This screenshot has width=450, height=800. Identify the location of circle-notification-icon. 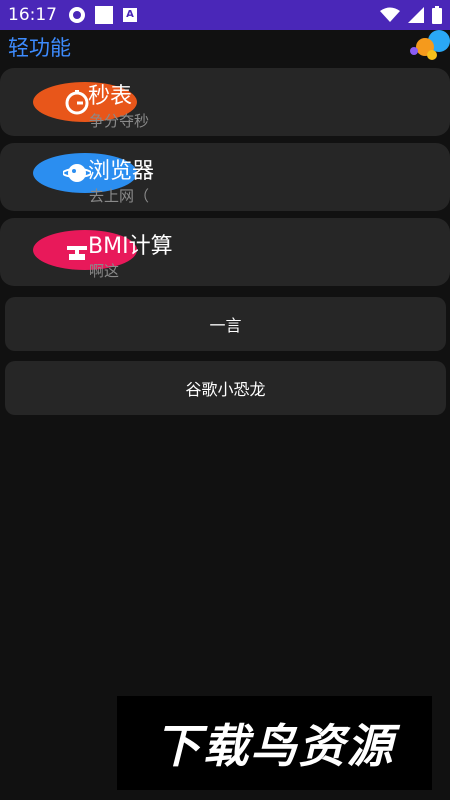
(77, 15).